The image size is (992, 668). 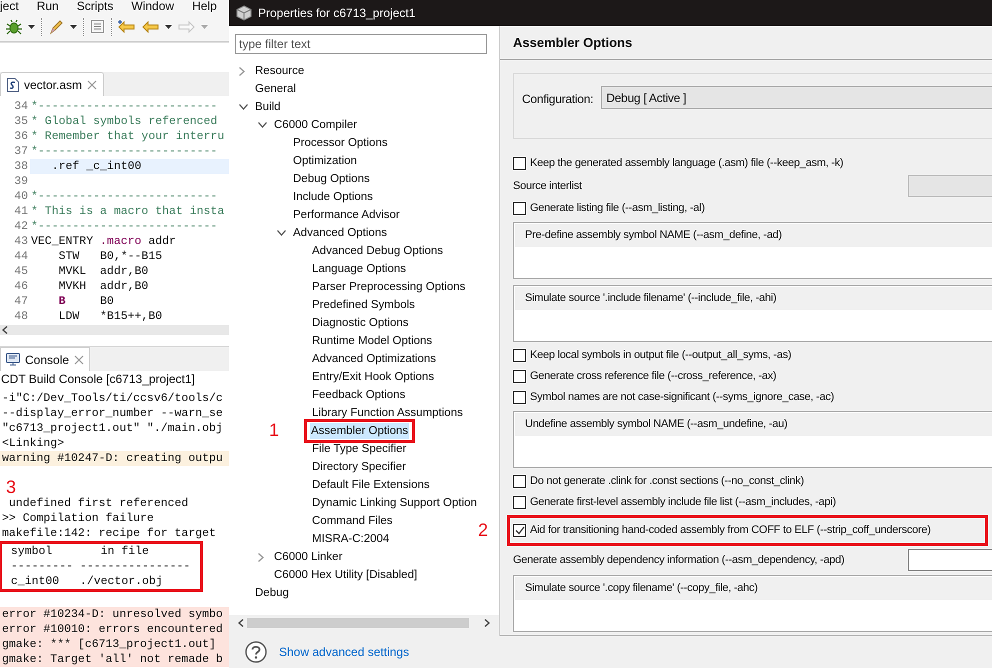 What do you see at coordinates (152, 6) in the screenshot?
I see `menu-item: Window` at bounding box center [152, 6].